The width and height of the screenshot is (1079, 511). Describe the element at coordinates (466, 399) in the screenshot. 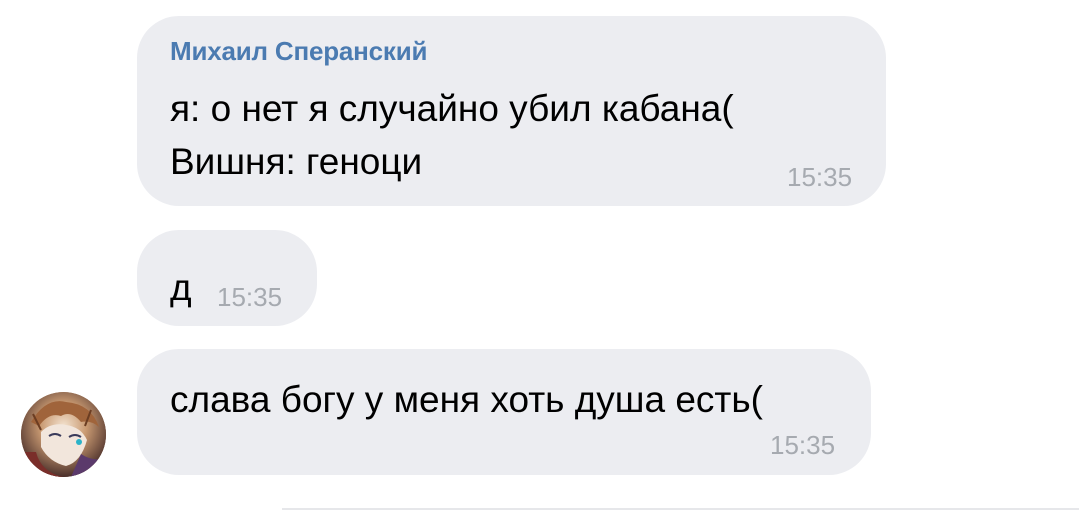

I see `message-text: слава богу у меня хоть душа есть(` at that location.